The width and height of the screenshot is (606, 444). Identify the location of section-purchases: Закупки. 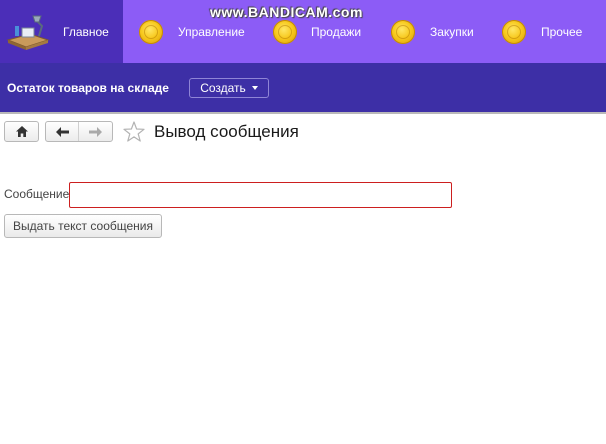
(432, 31).